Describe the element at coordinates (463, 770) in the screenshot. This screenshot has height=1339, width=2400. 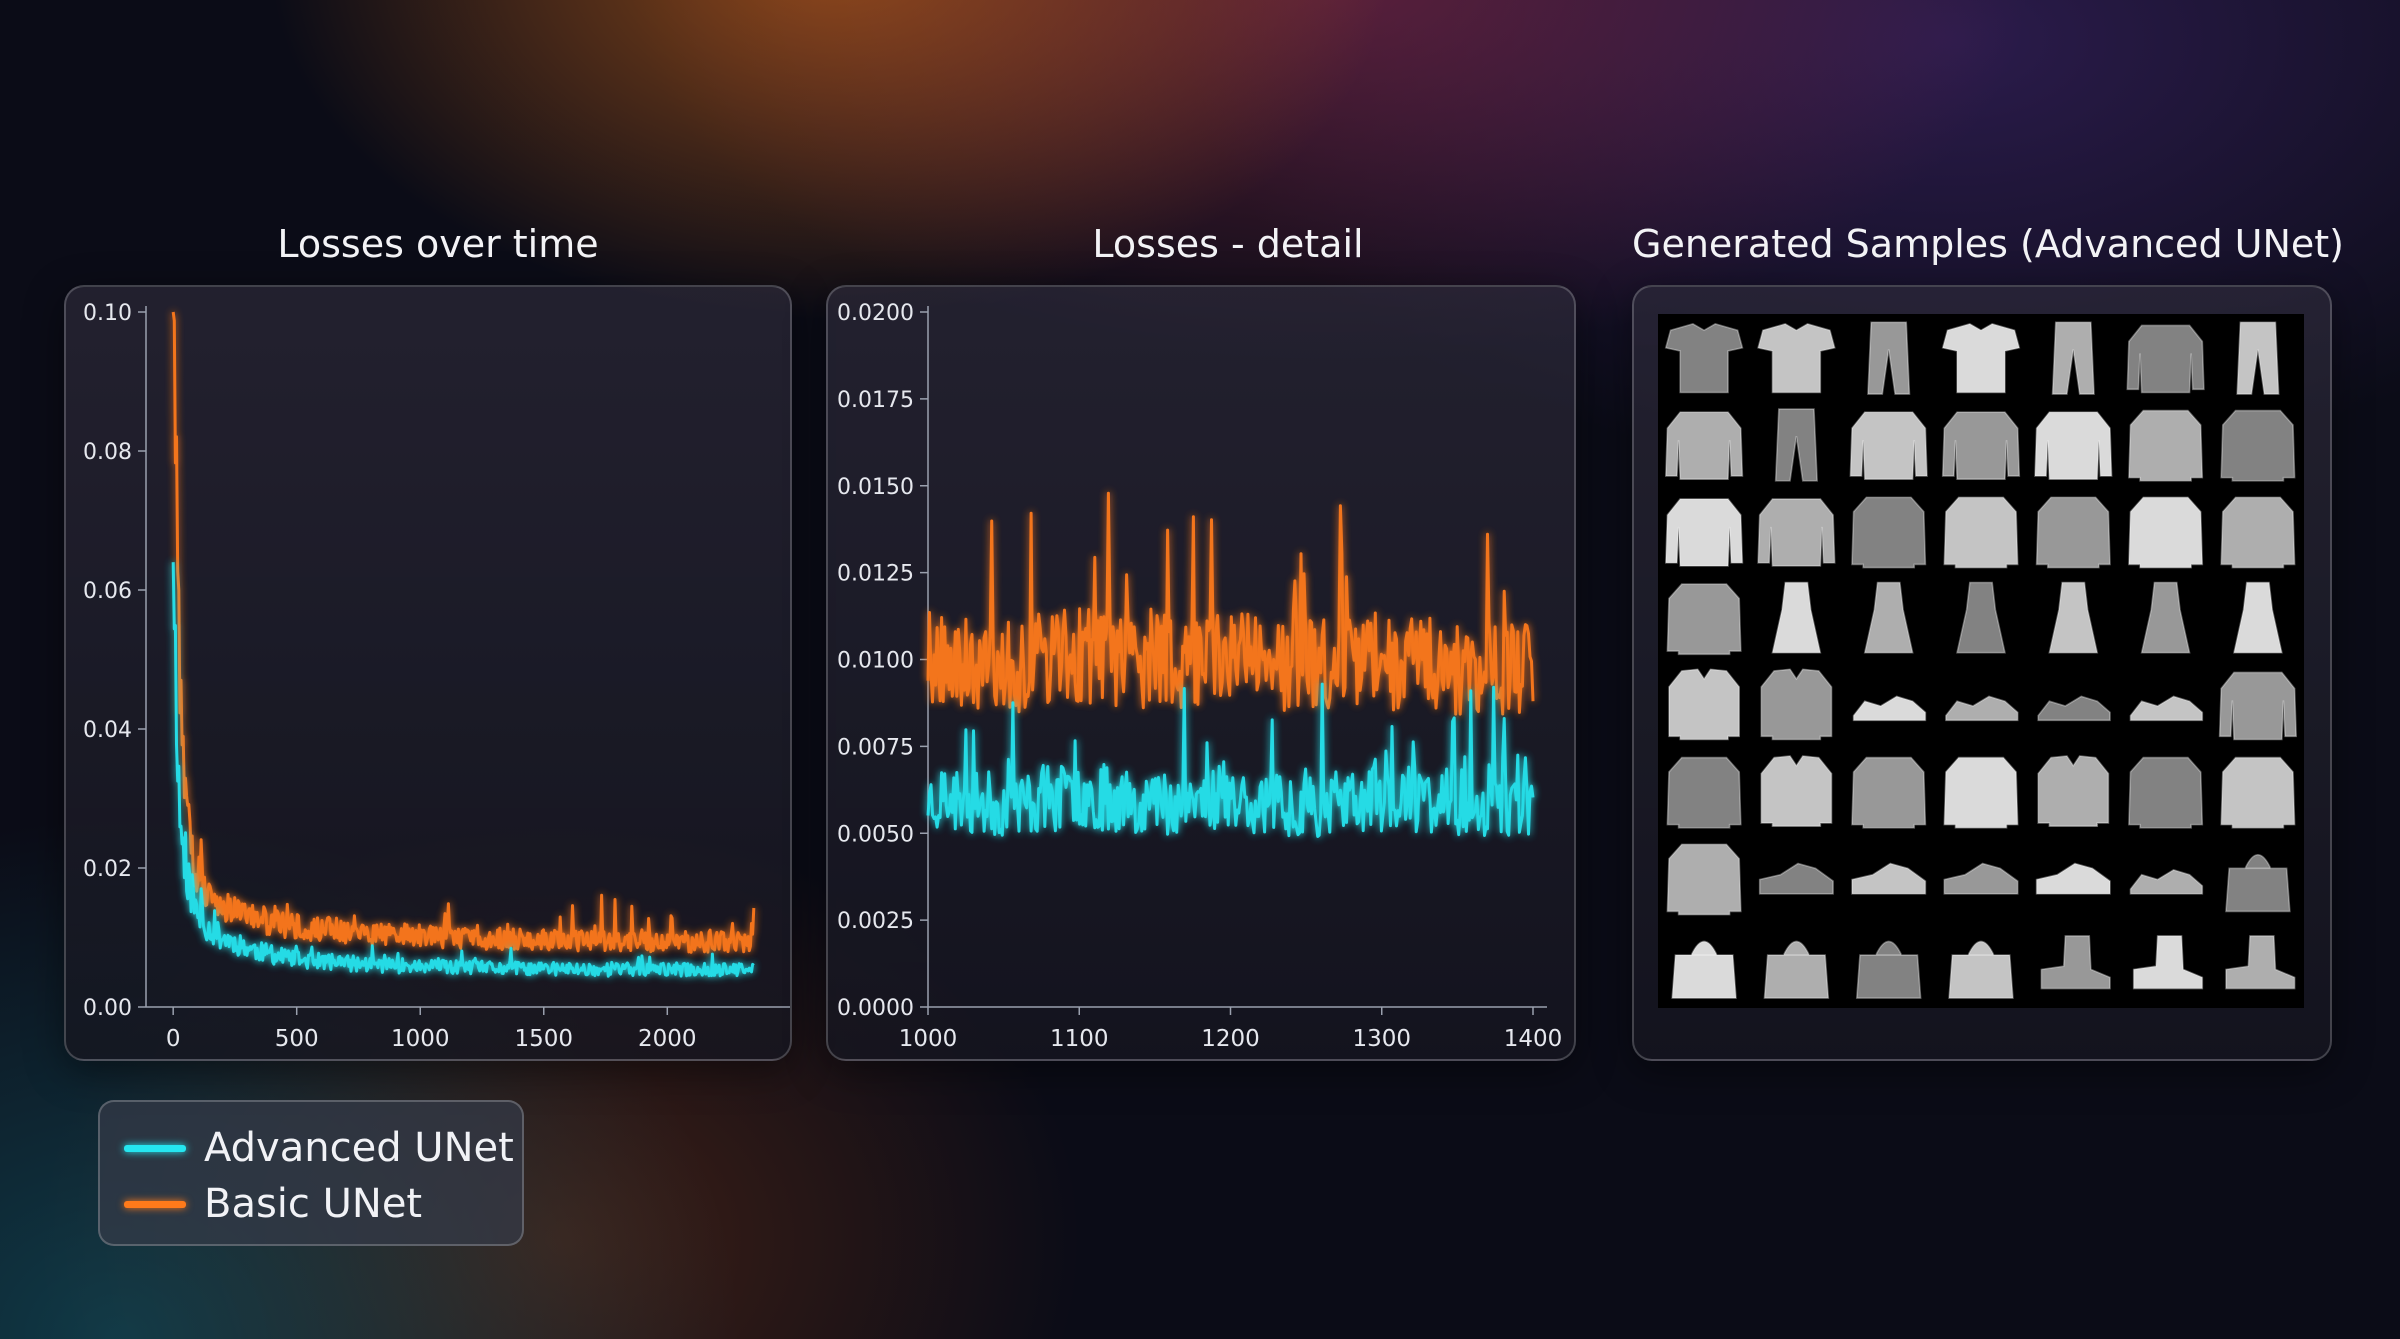
I see `series-line-advanced-unet` at that location.